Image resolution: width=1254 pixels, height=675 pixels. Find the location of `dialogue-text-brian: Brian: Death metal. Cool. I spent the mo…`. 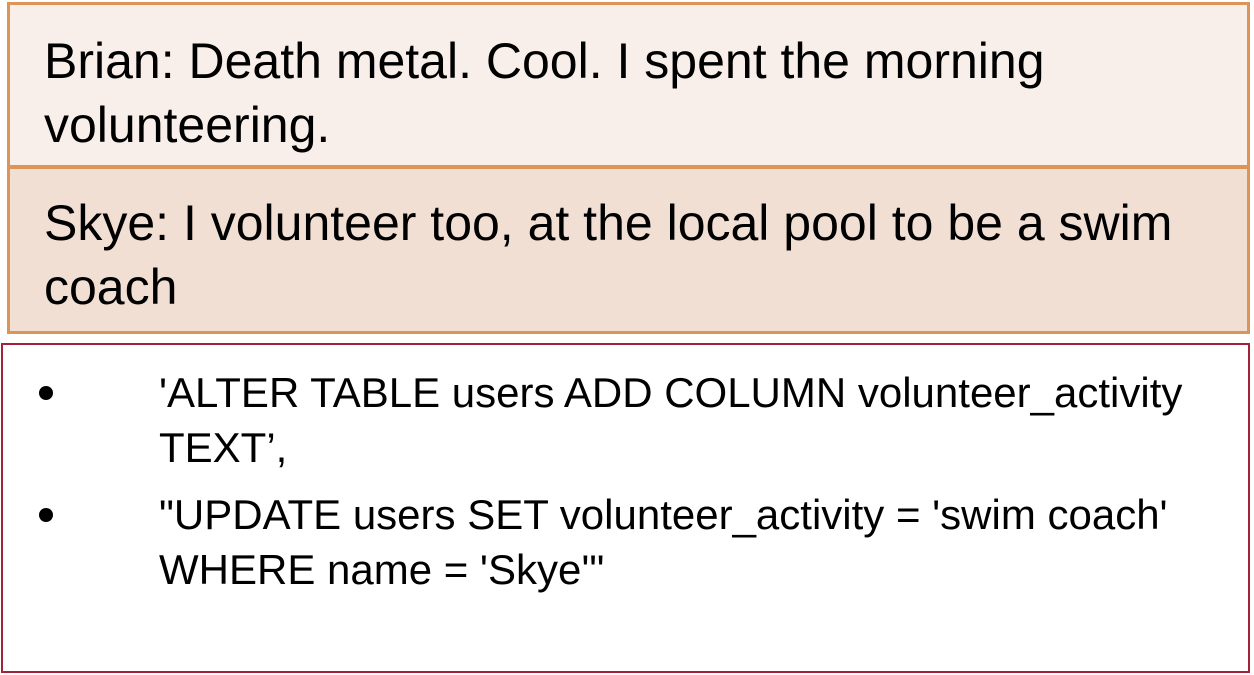

dialogue-text-brian: Brian: Death metal. Cool. I spent the mo… is located at coordinates (544, 93).